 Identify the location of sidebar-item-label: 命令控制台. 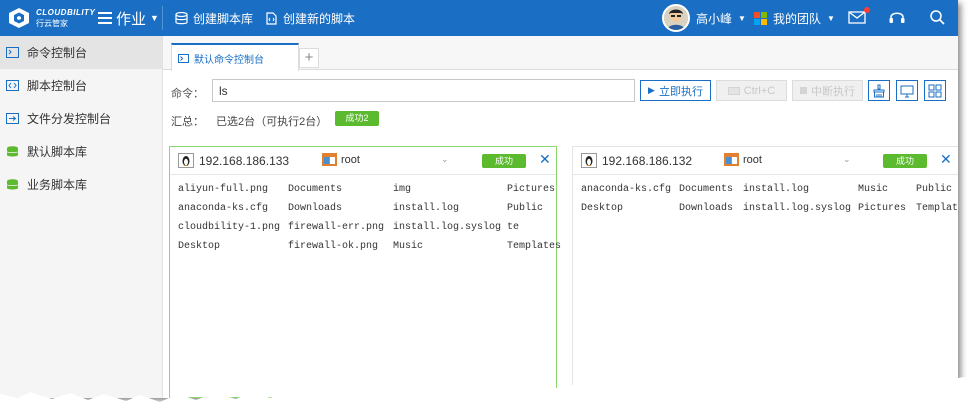
(57, 53).